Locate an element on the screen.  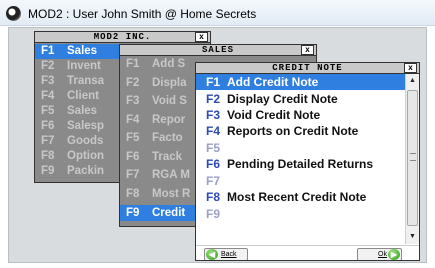
credit-note-scrollbar: ▲ ▼ is located at coordinates (412, 159).